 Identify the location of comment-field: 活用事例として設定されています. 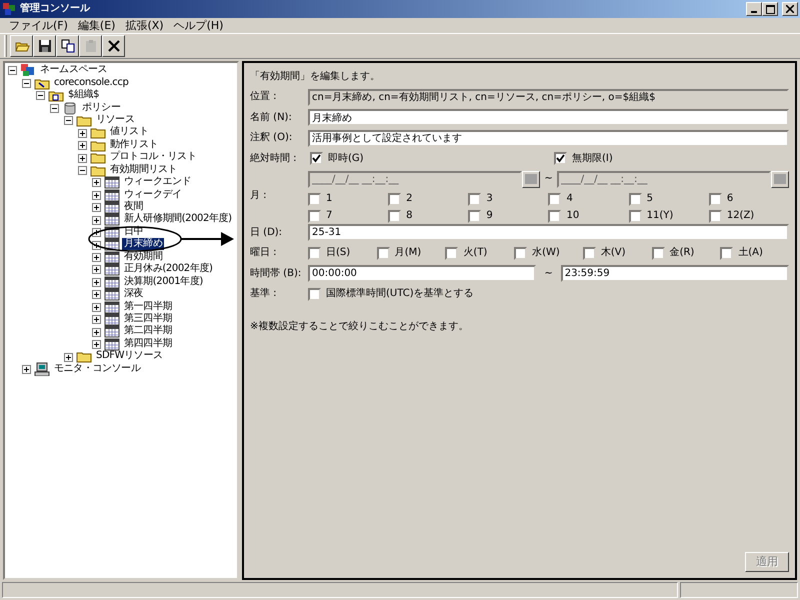
(548, 138).